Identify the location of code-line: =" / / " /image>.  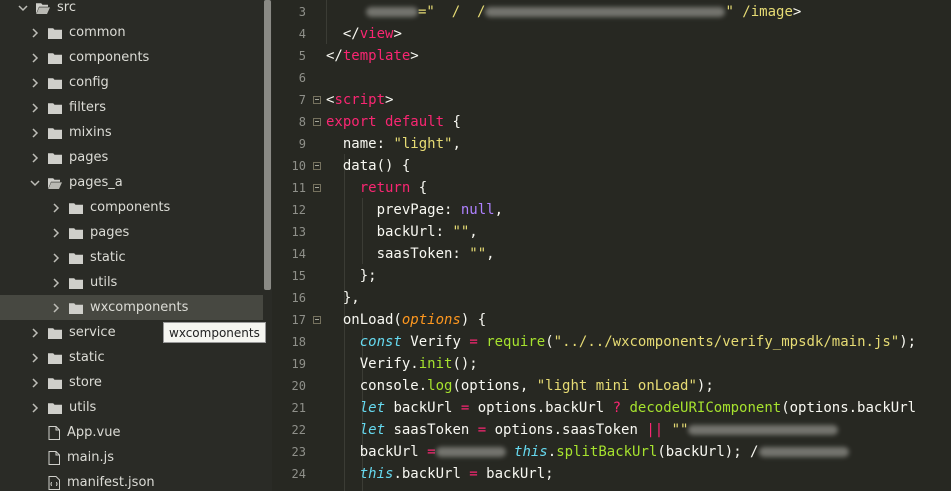
(583, 12).